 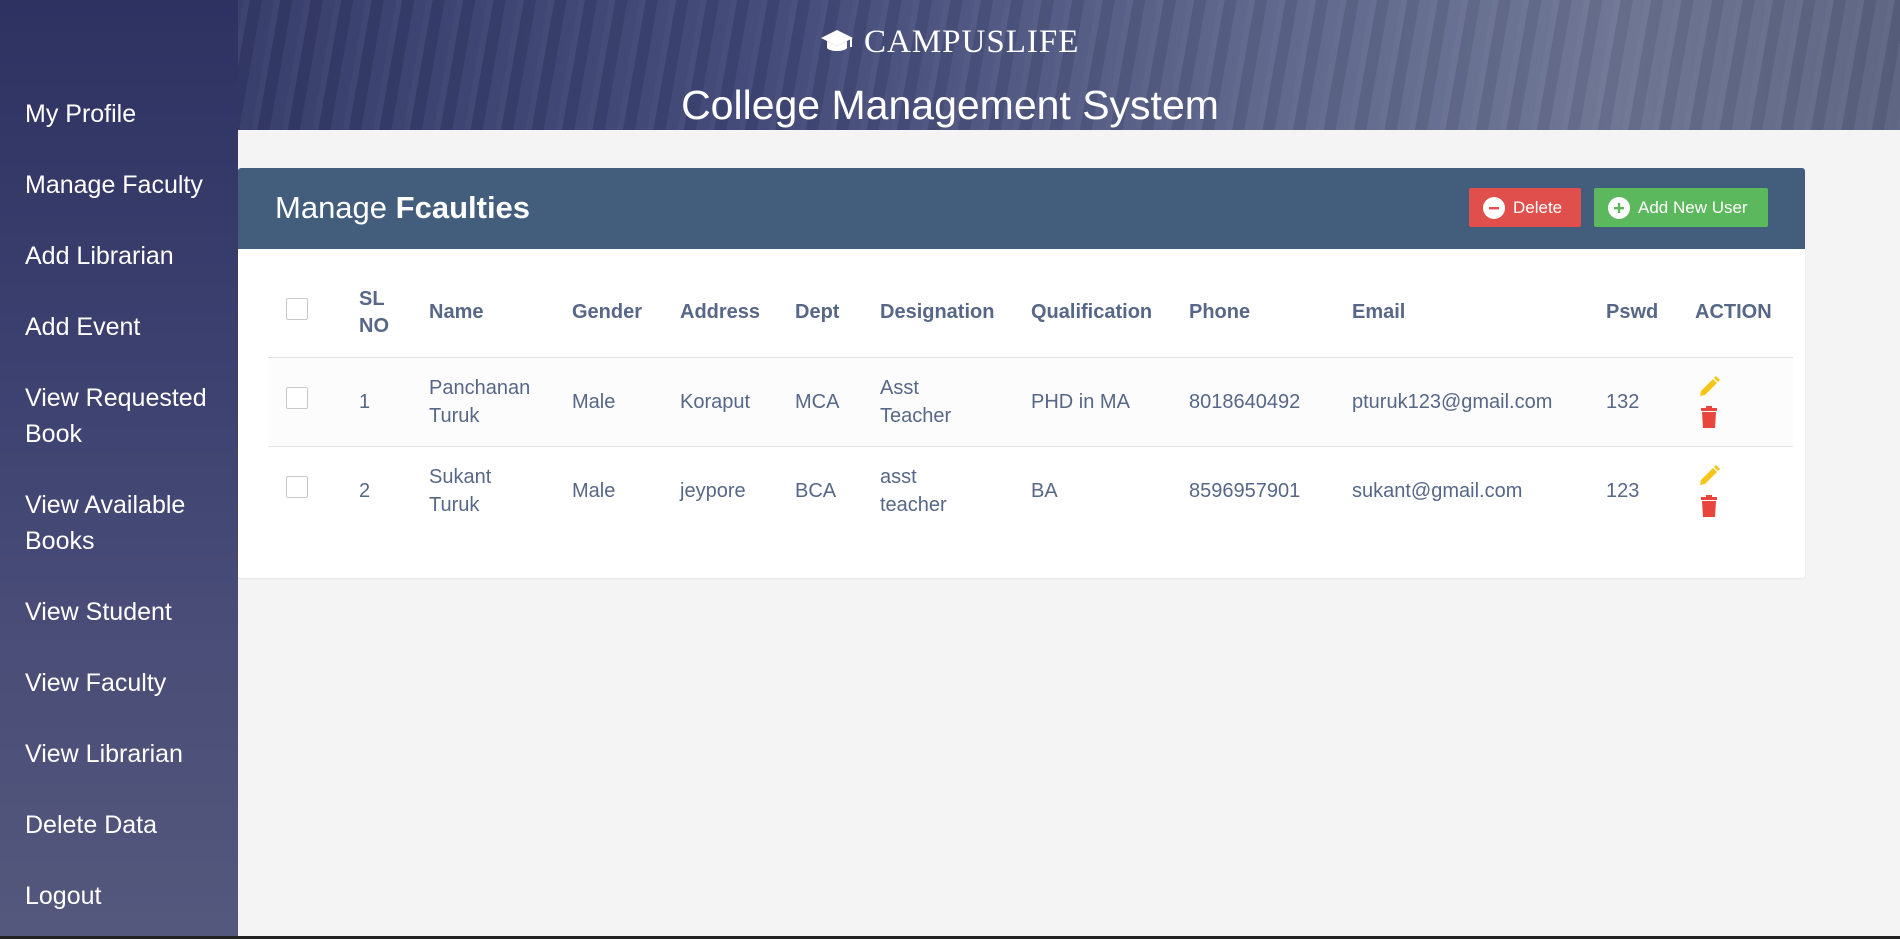 What do you see at coordinates (837, 402) in the screenshot?
I see `cell-dept: MCA` at bounding box center [837, 402].